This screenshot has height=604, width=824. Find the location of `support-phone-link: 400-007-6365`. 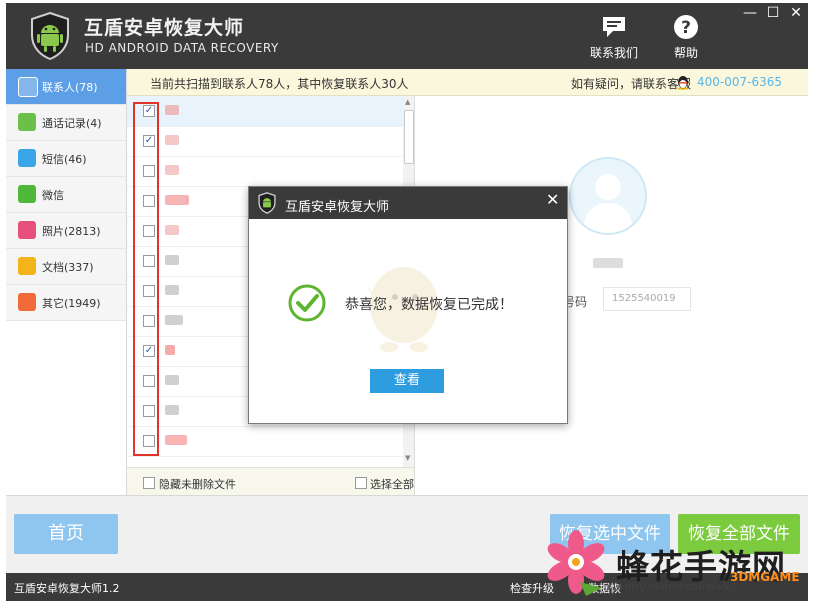

support-phone-link: 400-007-6365 is located at coordinates (739, 82).